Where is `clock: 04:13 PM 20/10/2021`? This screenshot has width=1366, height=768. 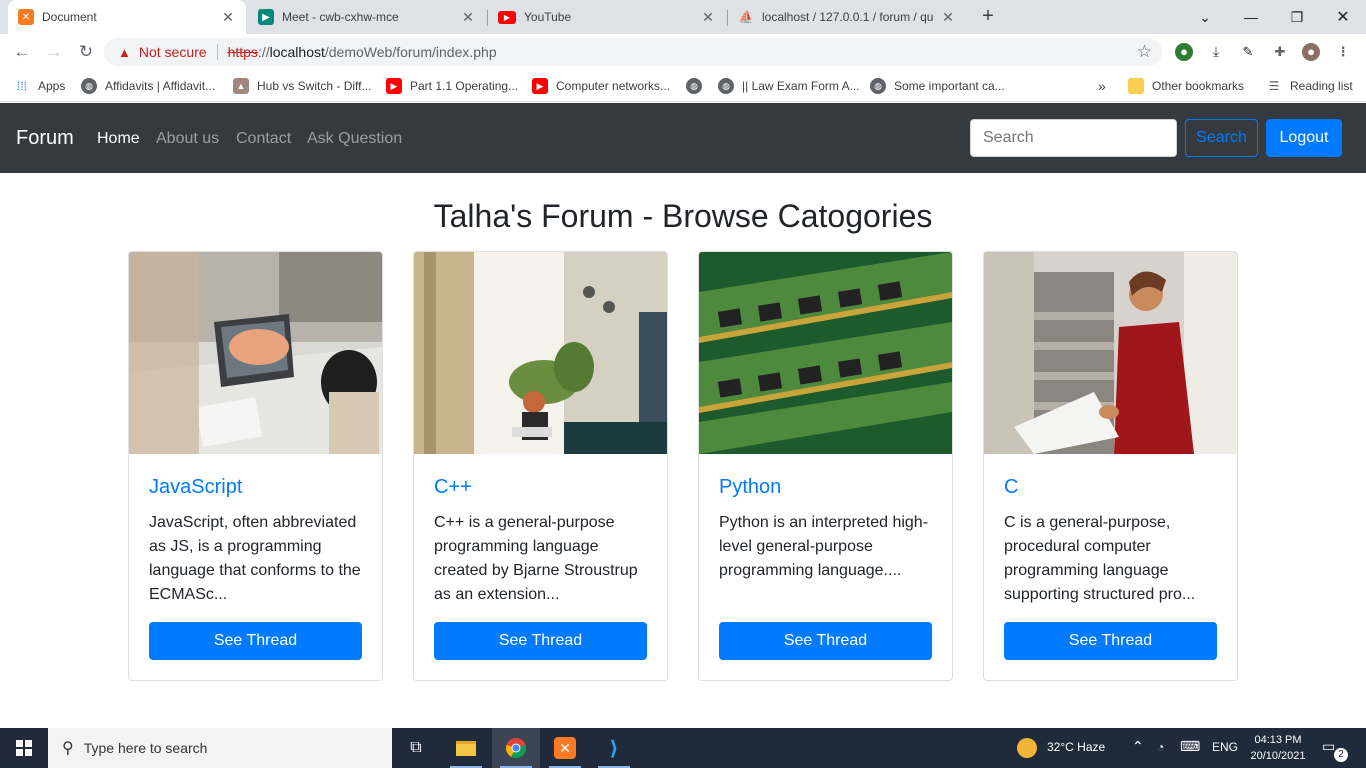 clock: 04:13 PM 20/10/2021 is located at coordinates (1278, 748).